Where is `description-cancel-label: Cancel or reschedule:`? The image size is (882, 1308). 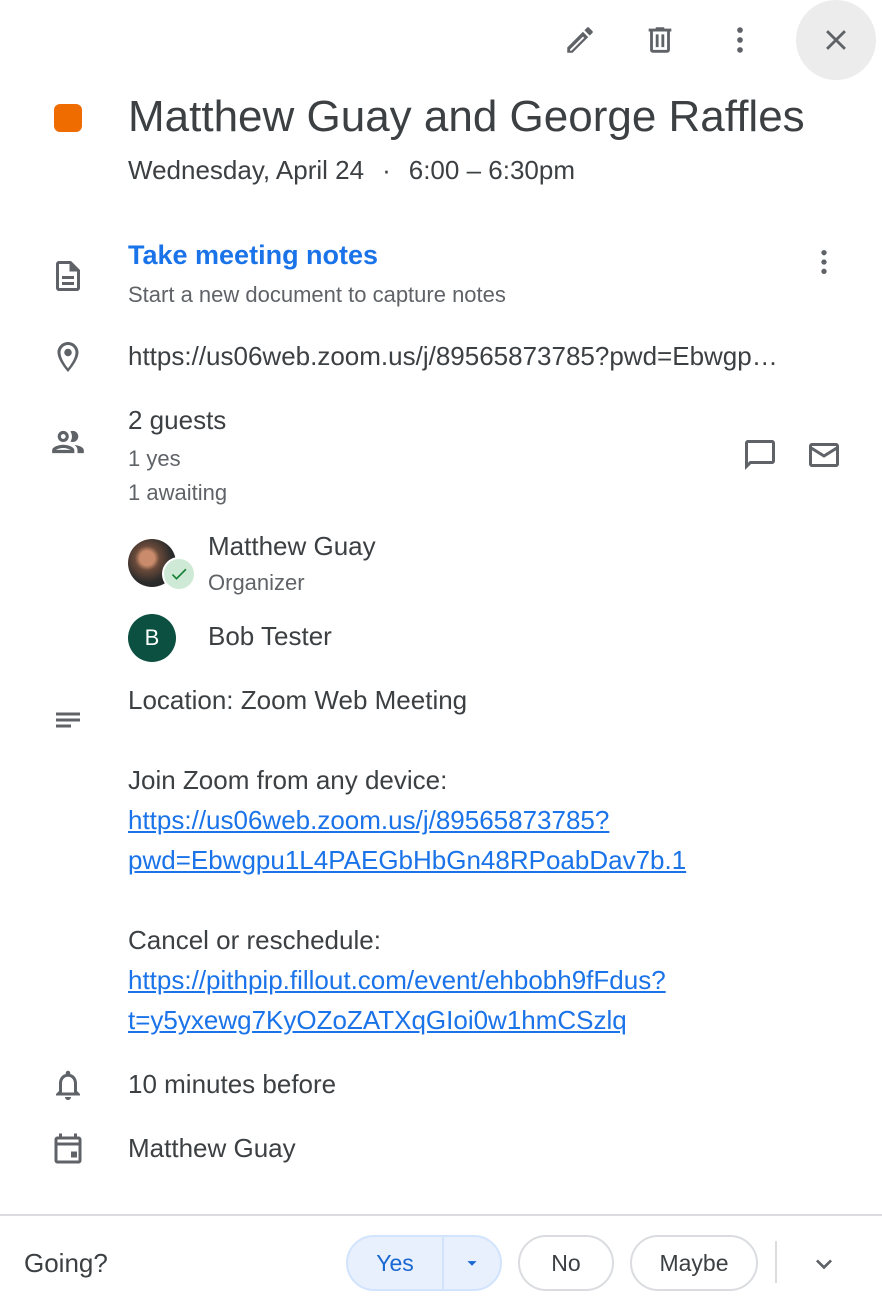 description-cancel-label: Cancel or reschedule: is located at coordinates (254, 940).